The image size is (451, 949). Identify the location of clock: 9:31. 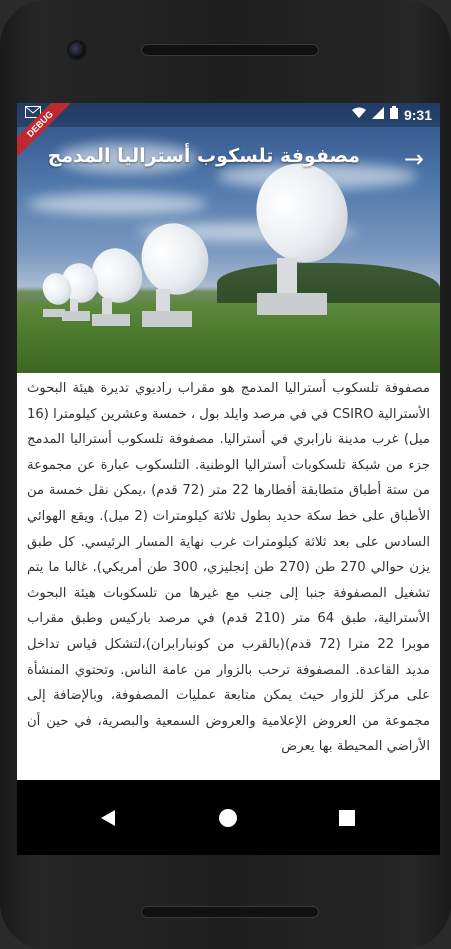
(417, 114).